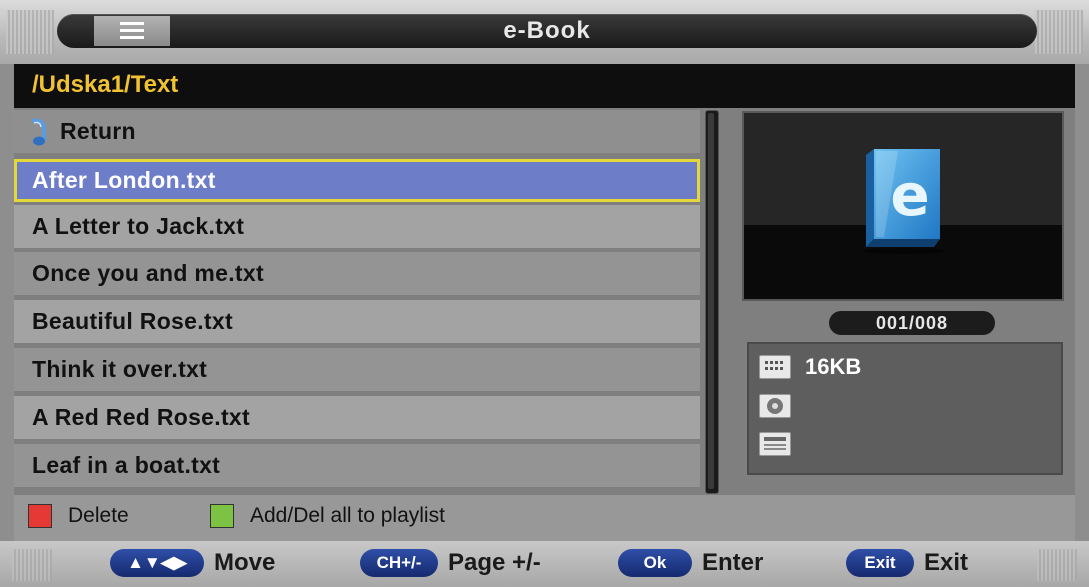 The width and height of the screenshot is (1089, 587). What do you see at coordinates (357, 417) in the screenshot?
I see `file-item: A Red Red Rose.txt` at bounding box center [357, 417].